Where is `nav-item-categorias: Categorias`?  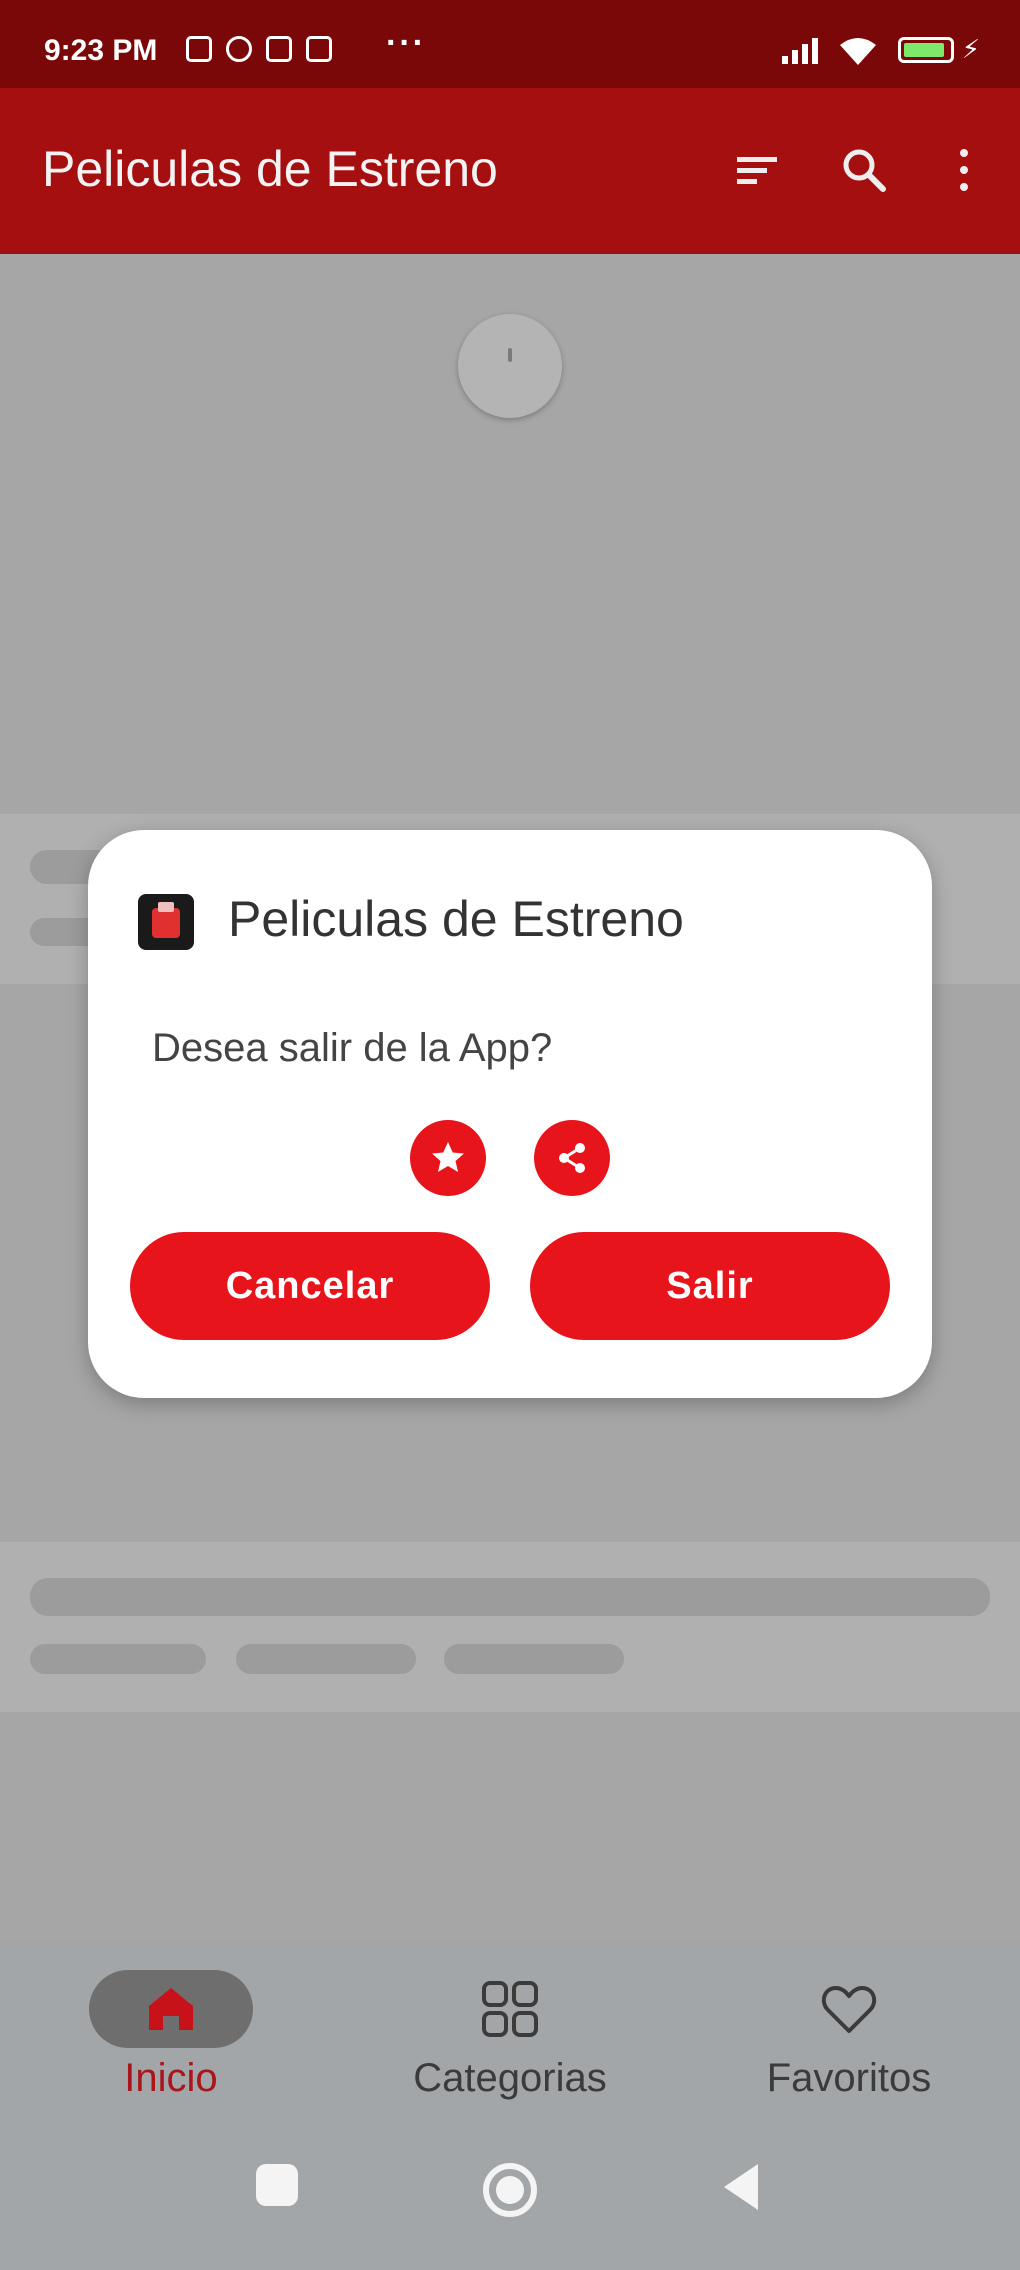 nav-item-categorias: Categorias is located at coordinates (510, 2035).